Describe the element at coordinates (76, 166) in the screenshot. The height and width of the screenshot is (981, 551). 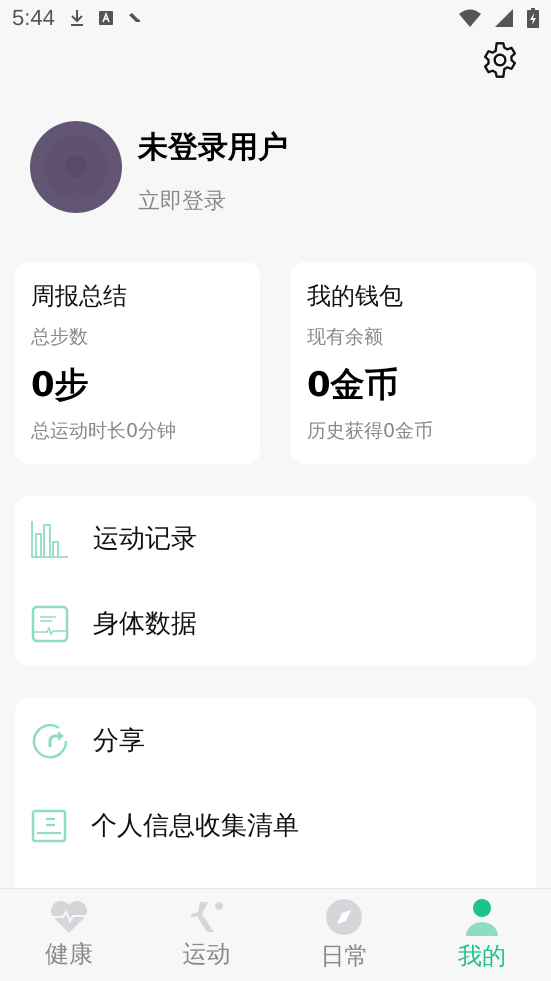
I see `avatar` at that location.